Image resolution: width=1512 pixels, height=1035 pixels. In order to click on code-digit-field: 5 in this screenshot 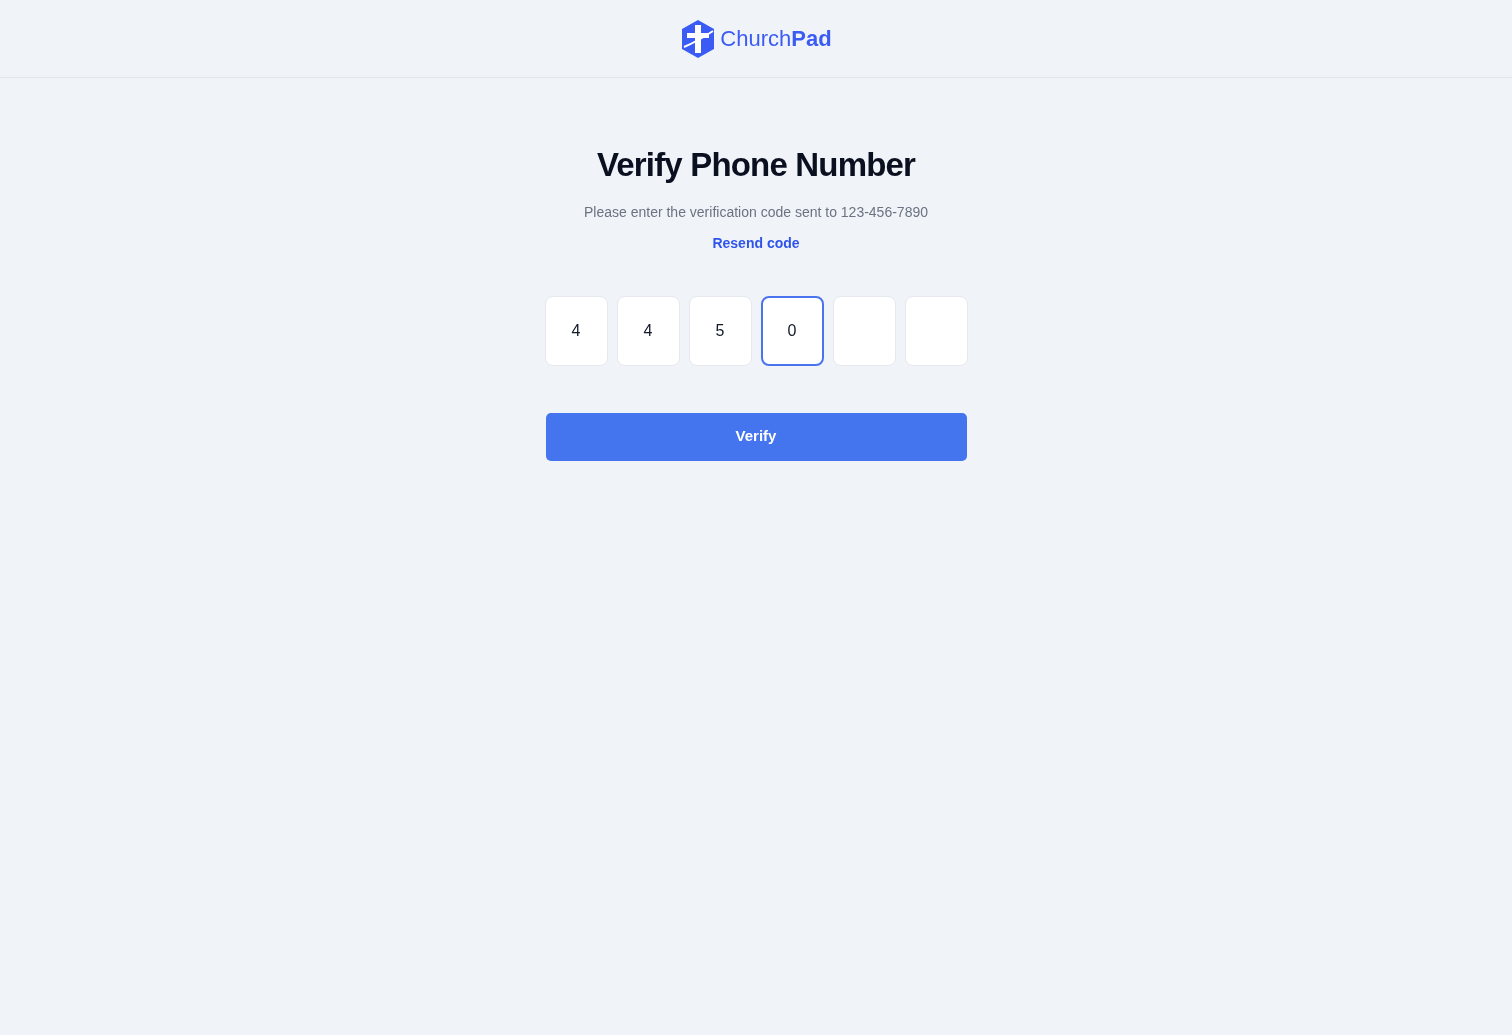, I will do `click(720, 330)`.